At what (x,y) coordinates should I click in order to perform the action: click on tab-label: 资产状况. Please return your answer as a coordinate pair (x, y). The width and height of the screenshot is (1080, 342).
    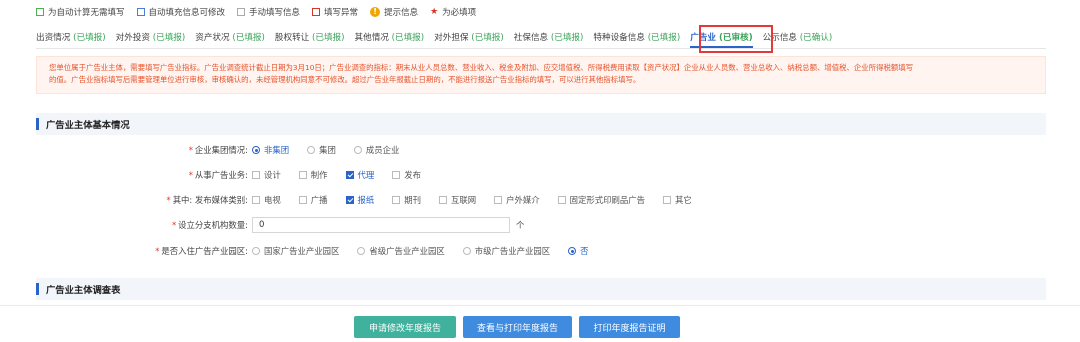
    Looking at the image, I should click on (212, 38).